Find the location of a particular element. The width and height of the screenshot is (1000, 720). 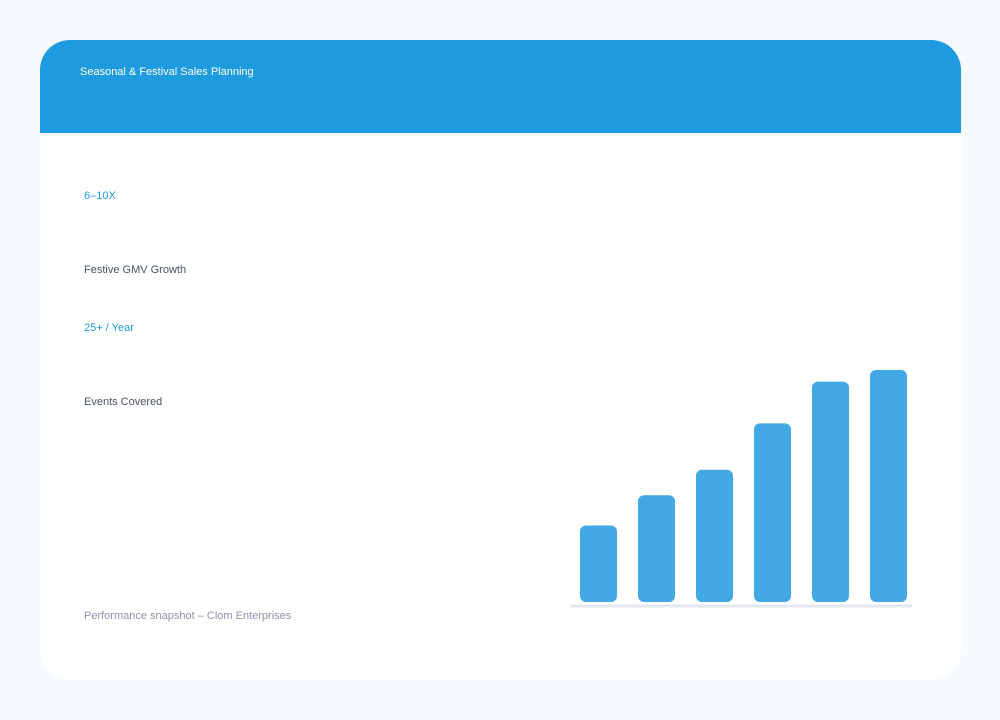

bar-chart is located at coordinates (741, 489).